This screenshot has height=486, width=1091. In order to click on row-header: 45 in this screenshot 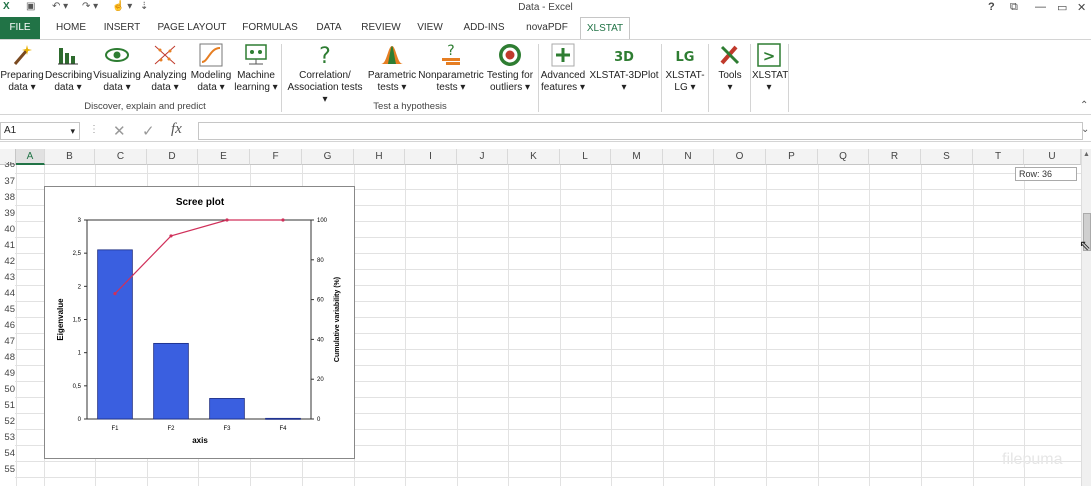, I will do `click(7, 310)`.